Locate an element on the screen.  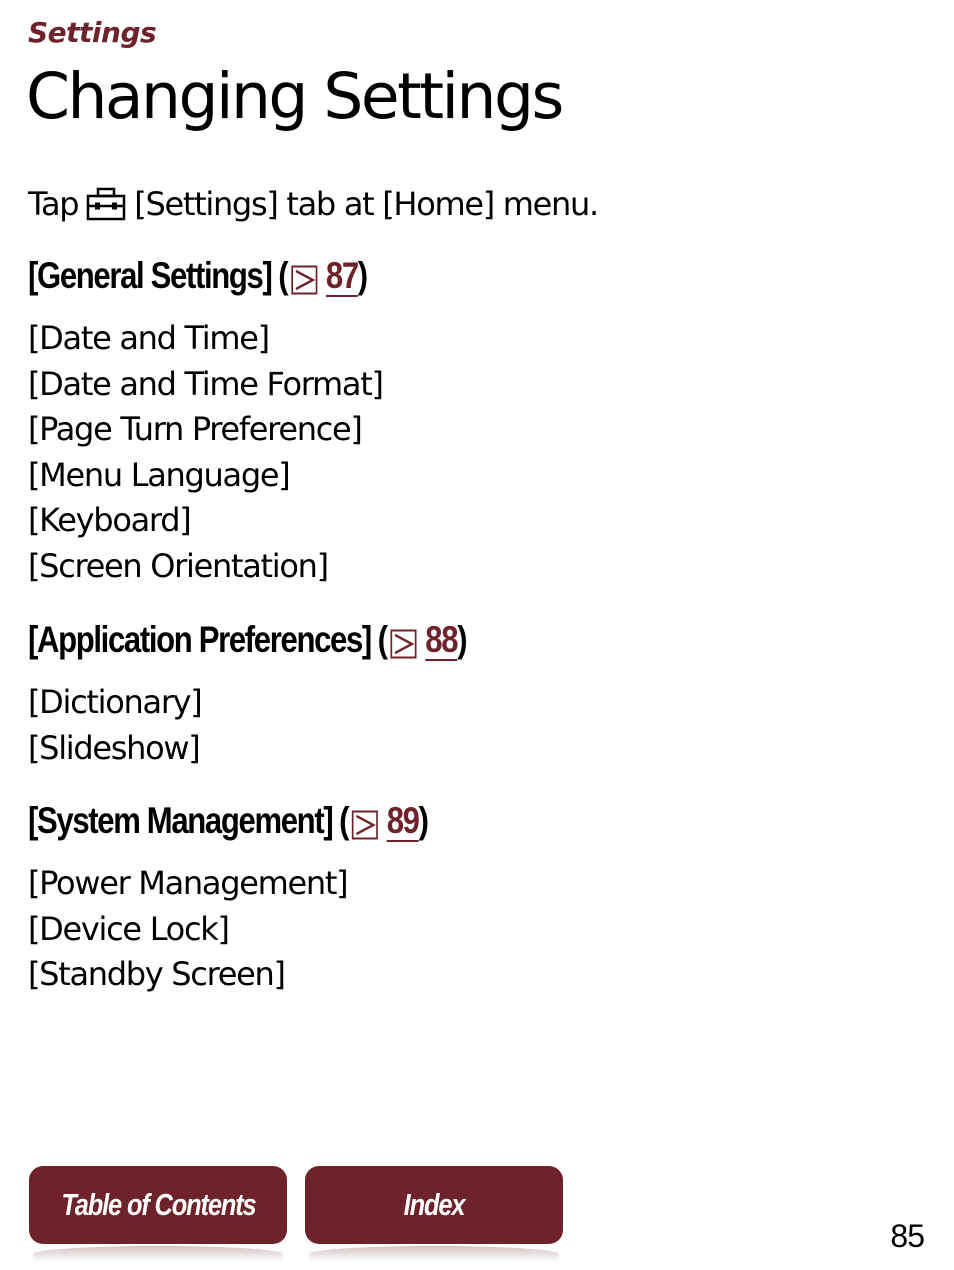
index-button: Index is located at coordinates (434, 1214).